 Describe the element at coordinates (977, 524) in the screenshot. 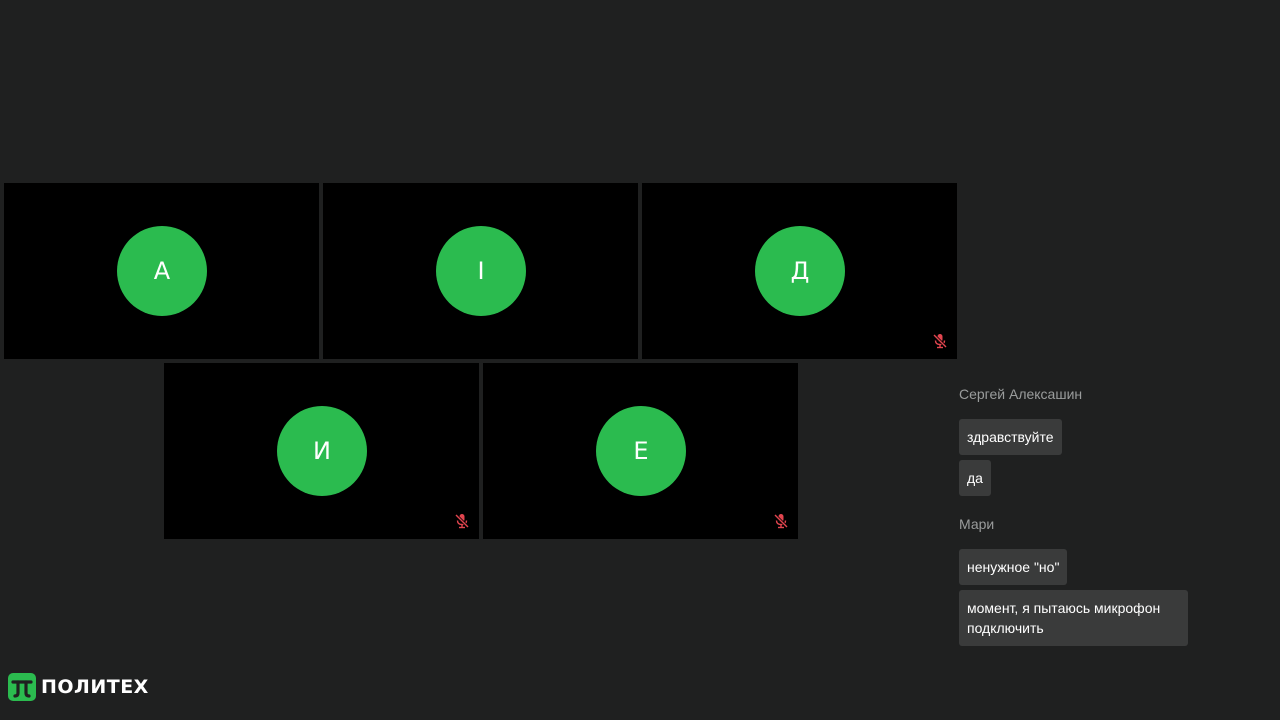

I see `chat-author: Мари` at that location.